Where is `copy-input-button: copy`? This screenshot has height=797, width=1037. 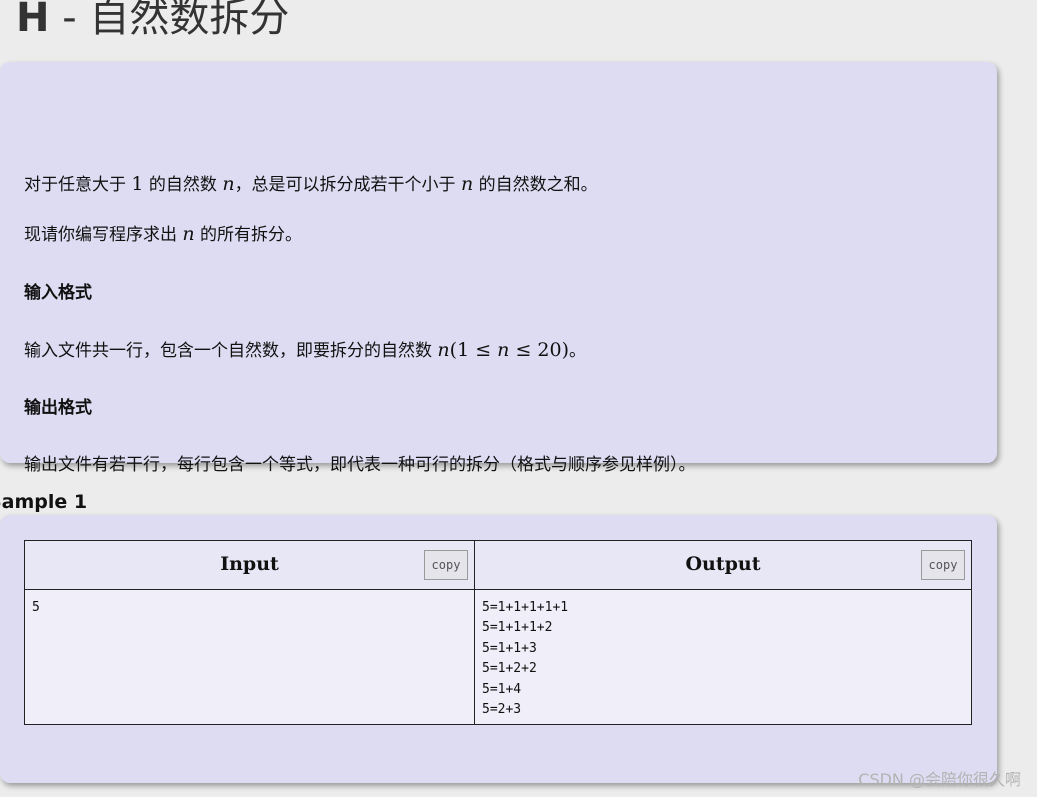 copy-input-button: copy is located at coordinates (446, 565).